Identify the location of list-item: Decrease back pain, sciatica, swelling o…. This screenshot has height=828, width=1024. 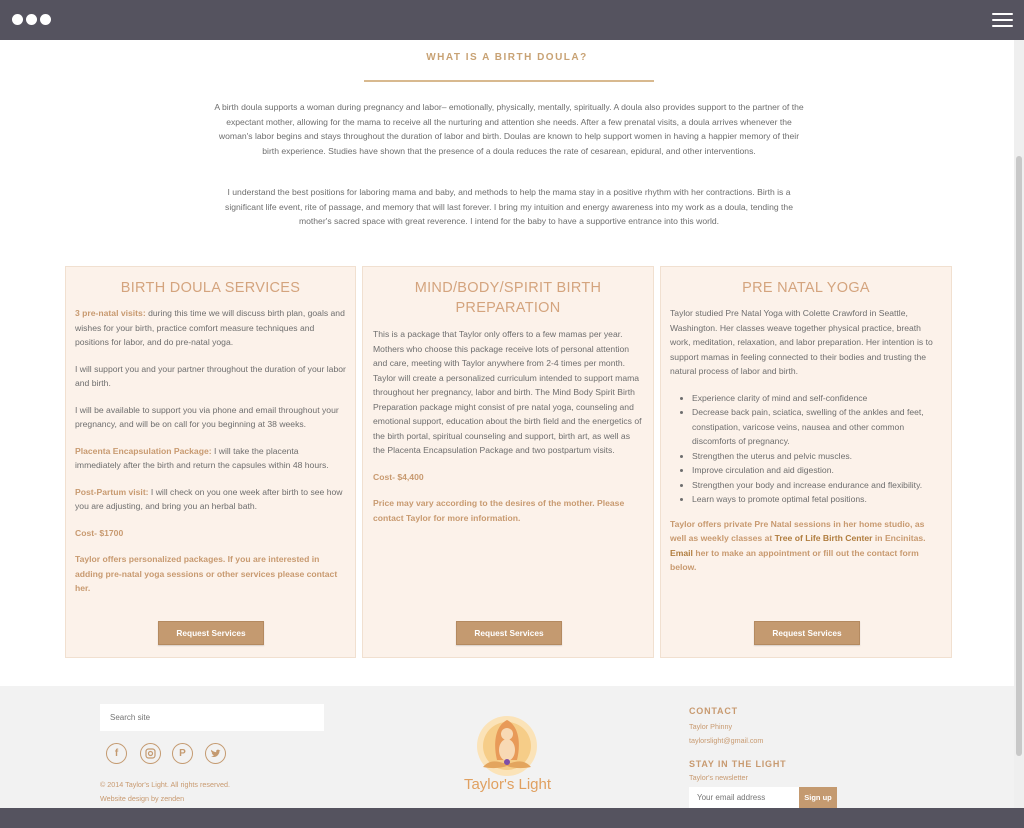
(817, 427).